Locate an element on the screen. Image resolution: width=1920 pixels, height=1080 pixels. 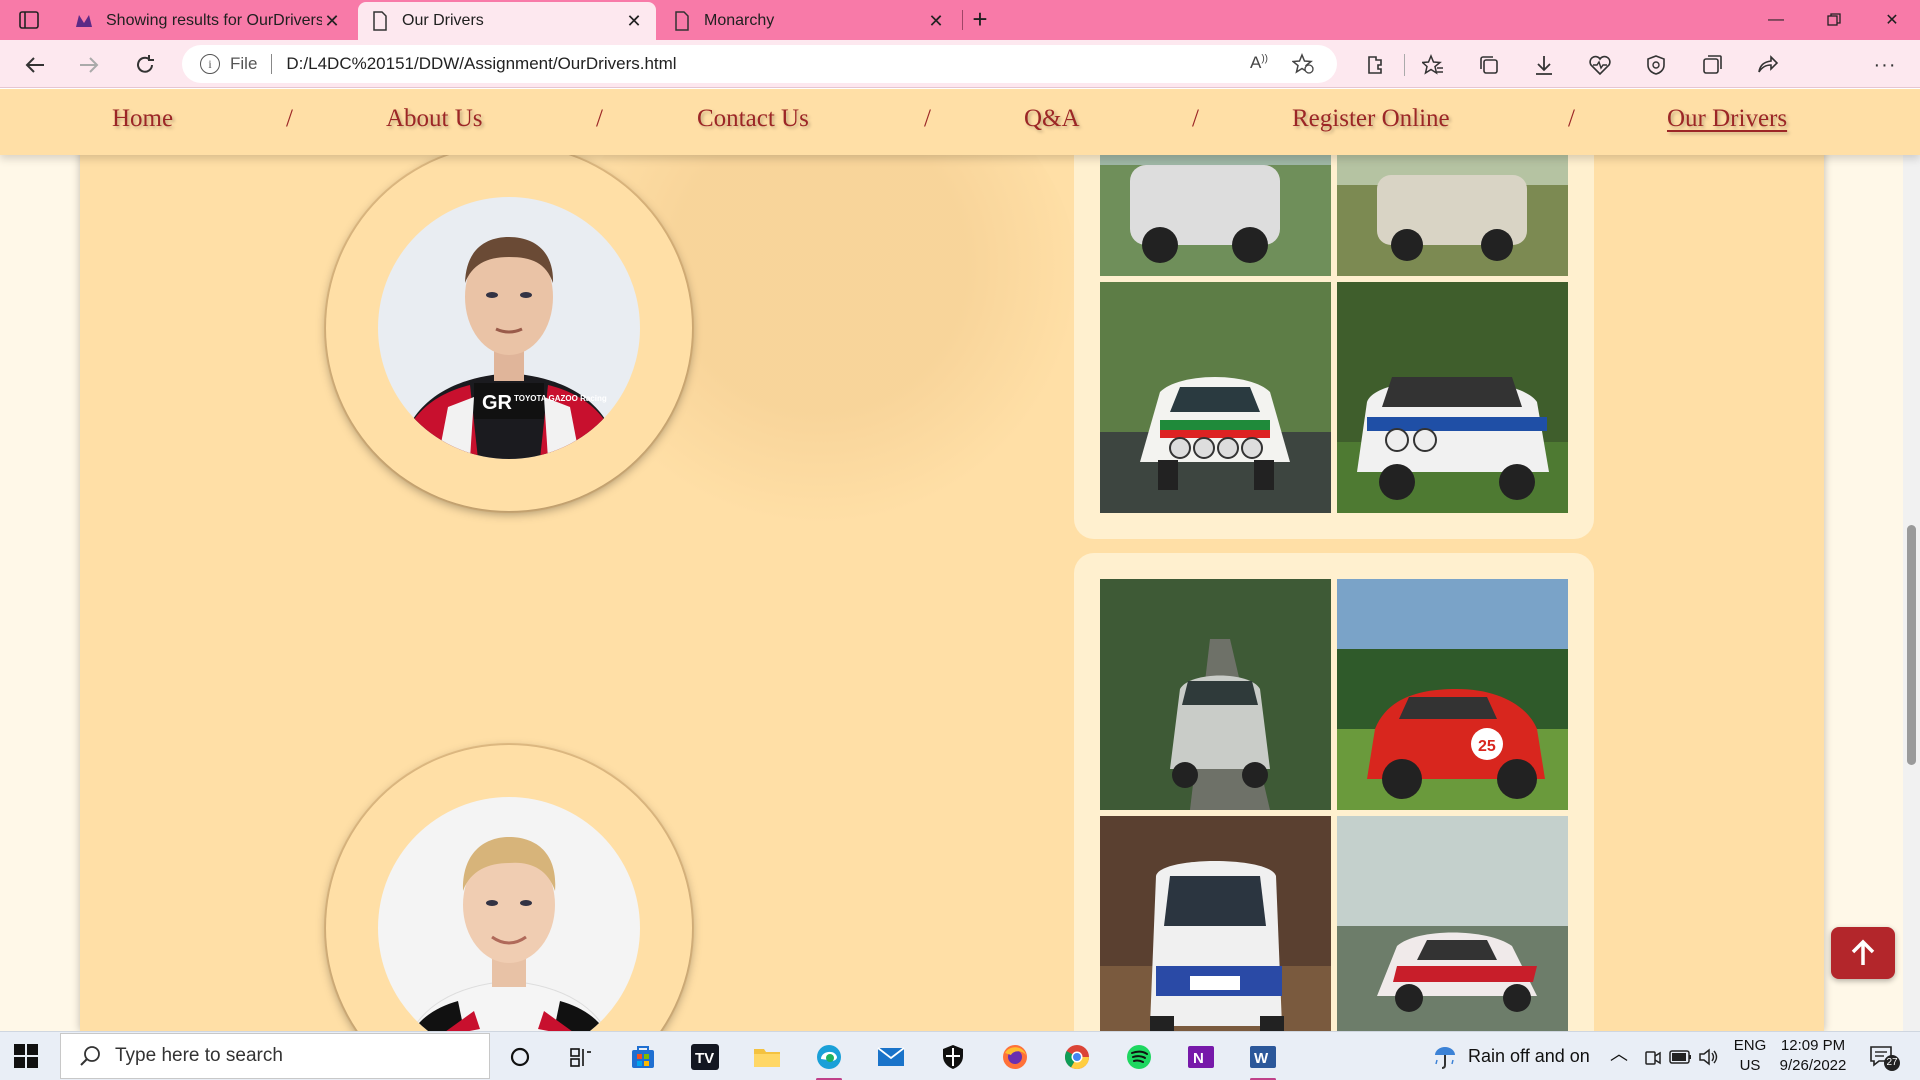
forward-button is located at coordinates (89, 65).